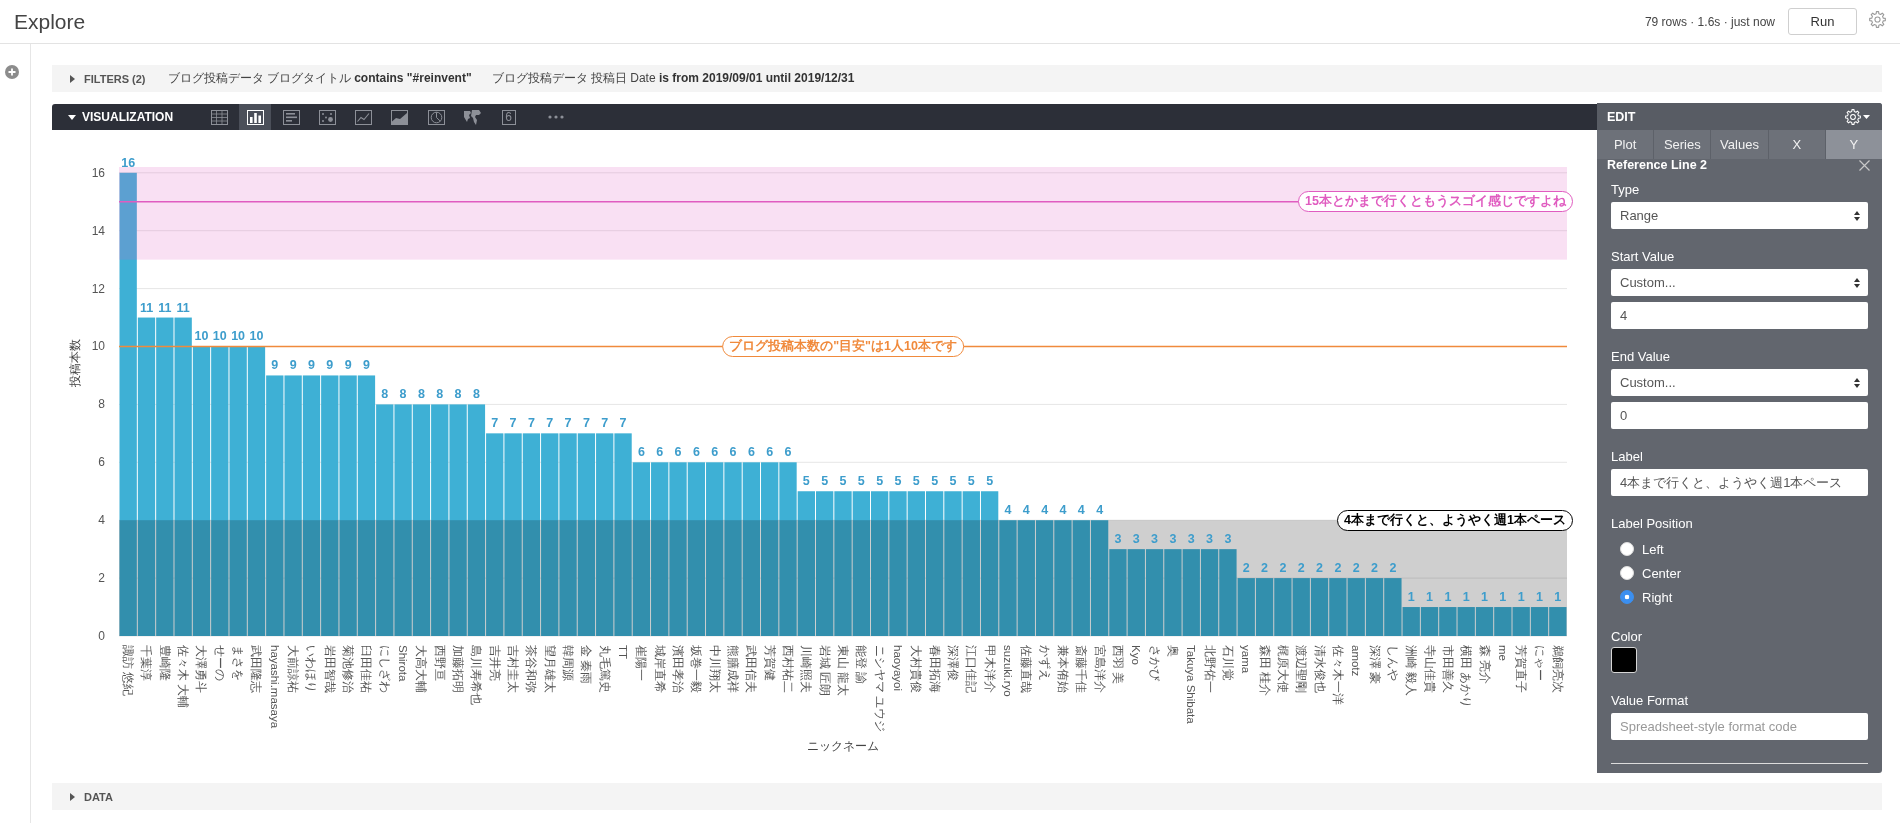 The height and width of the screenshot is (823, 1900). What do you see at coordinates (1626, 144) in the screenshot?
I see `tab: Plot` at bounding box center [1626, 144].